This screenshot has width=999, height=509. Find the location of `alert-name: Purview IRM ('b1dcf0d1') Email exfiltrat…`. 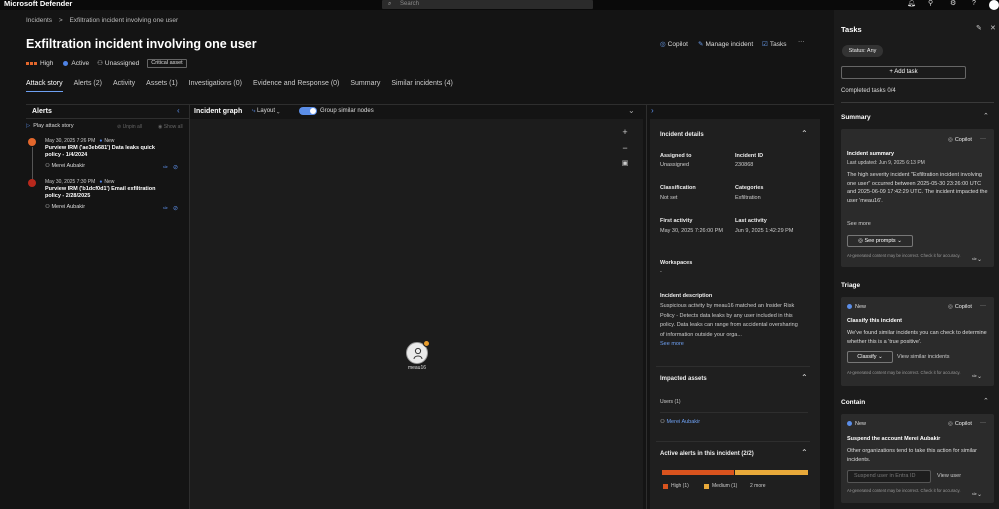

alert-name: Purview IRM ('b1dcf0d1') Email exfiltrat… is located at coordinates (107, 193).